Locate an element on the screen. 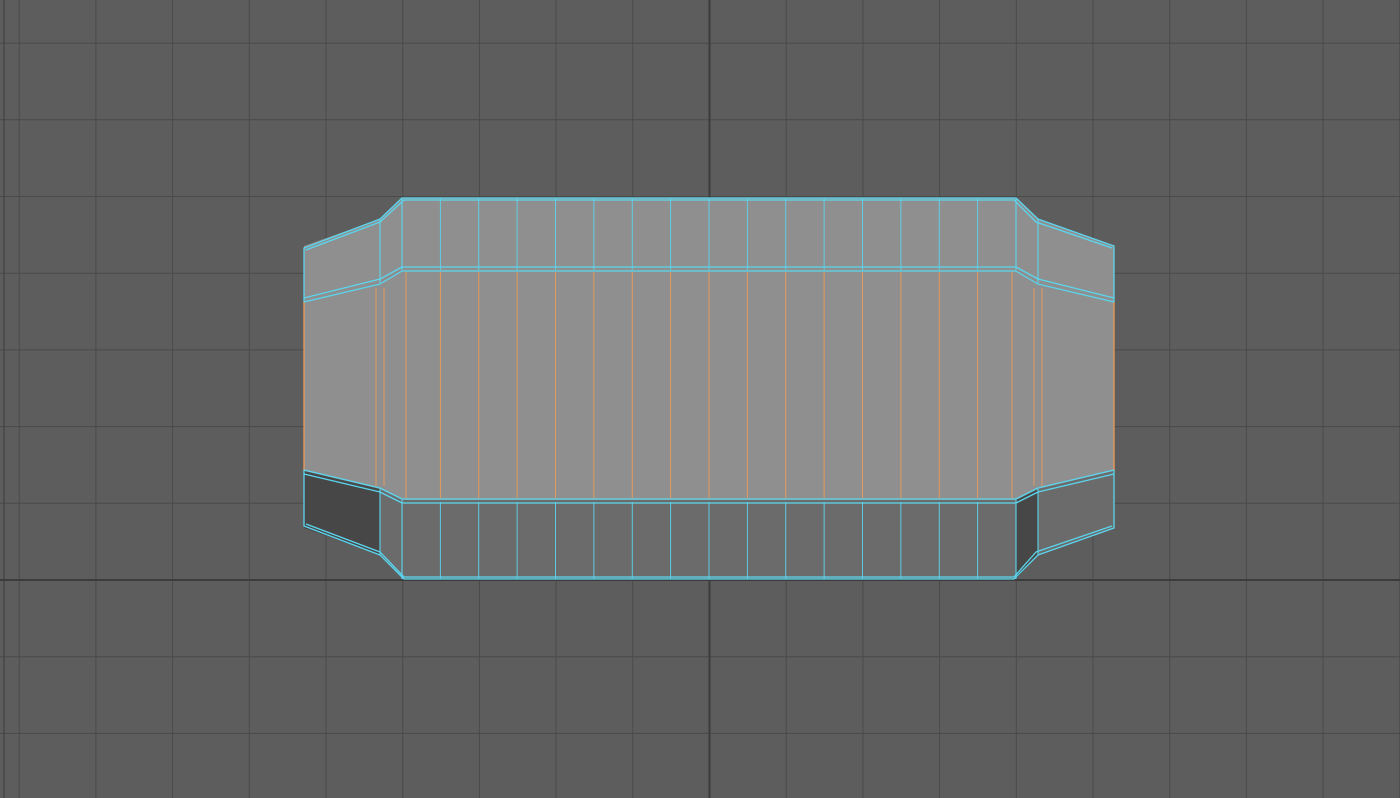 The width and height of the screenshot is (1400, 798). left-bevel-top-face is located at coordinates (391, 240).